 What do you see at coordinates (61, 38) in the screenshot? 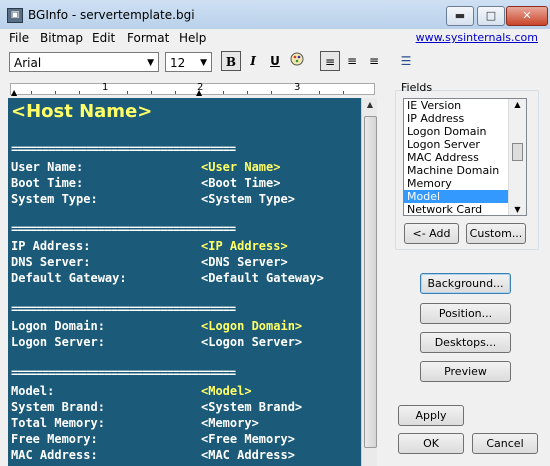
I see `menu-bitmap: Bitmap` at bounding box center [61, 38].